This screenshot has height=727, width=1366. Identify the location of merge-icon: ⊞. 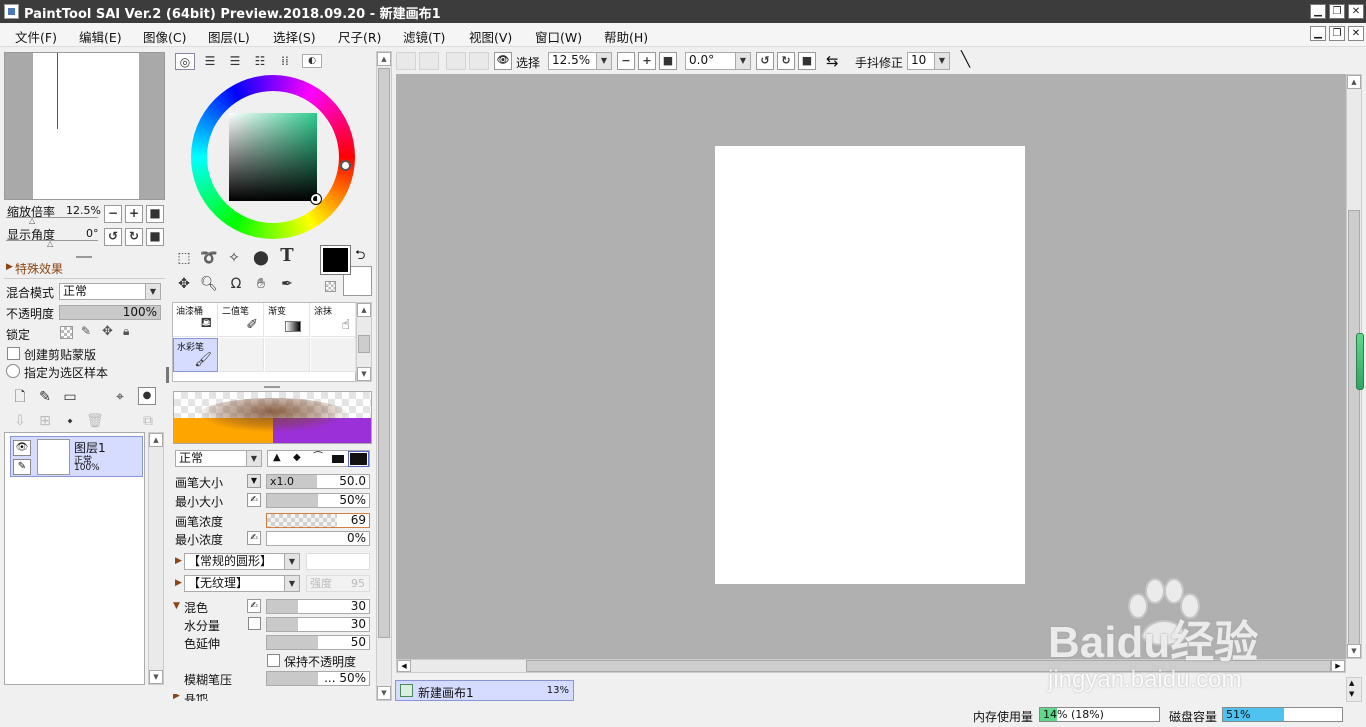
(45, 421).